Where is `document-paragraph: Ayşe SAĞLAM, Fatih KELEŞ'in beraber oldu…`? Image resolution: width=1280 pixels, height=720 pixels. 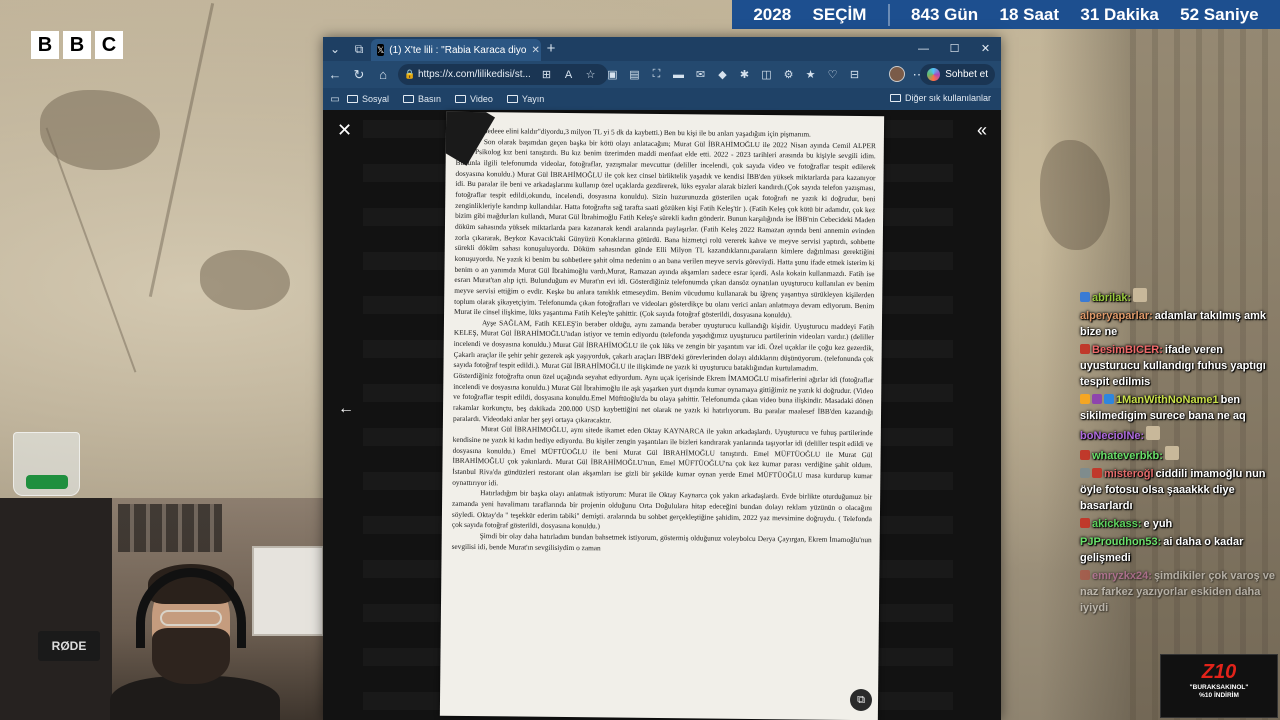 document-paragraph: Ayşe SAĞLAM, Fatih KELEŞ'in beraber oldu… is located at coordinates (663, 345).